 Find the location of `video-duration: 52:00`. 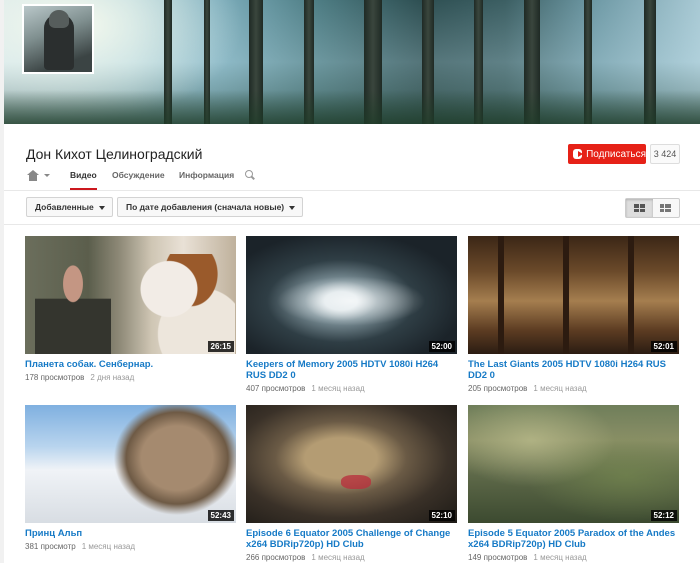

video-duration: 52:00 is located at coordinates (441, 346).